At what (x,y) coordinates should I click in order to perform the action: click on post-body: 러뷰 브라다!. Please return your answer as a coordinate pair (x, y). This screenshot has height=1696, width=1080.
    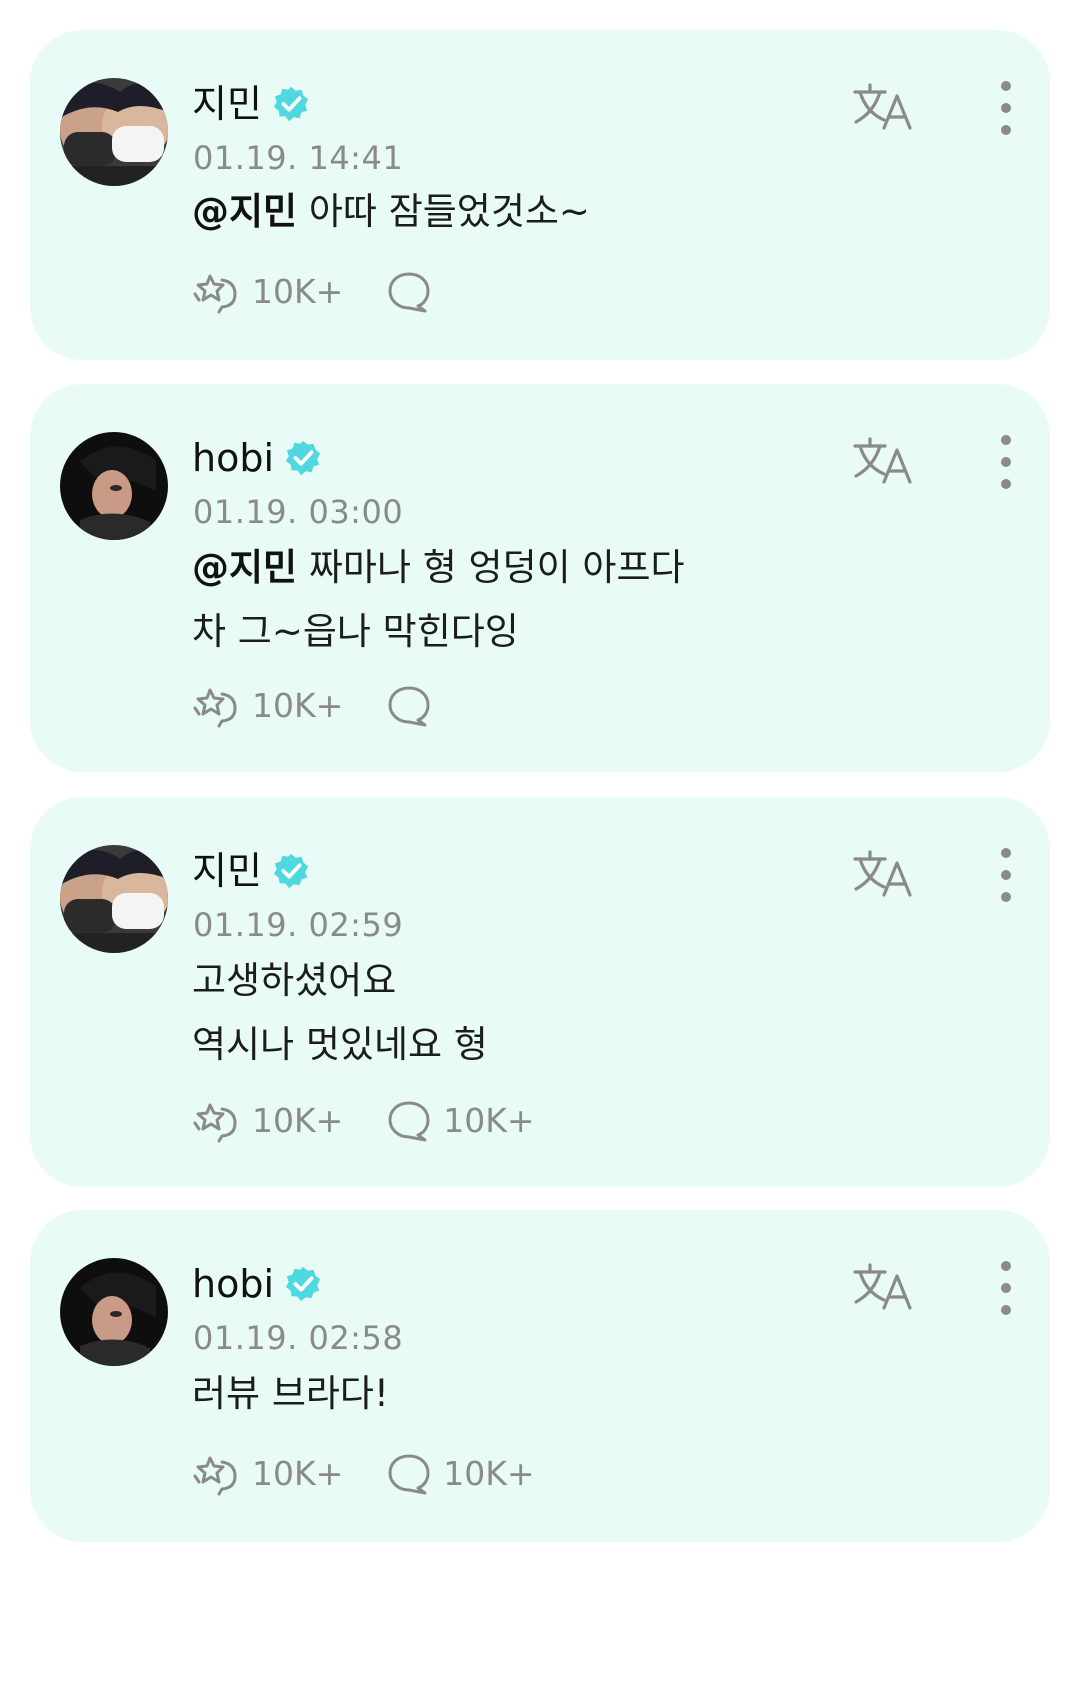
    Looking at the image, I should click on (290, 1394).